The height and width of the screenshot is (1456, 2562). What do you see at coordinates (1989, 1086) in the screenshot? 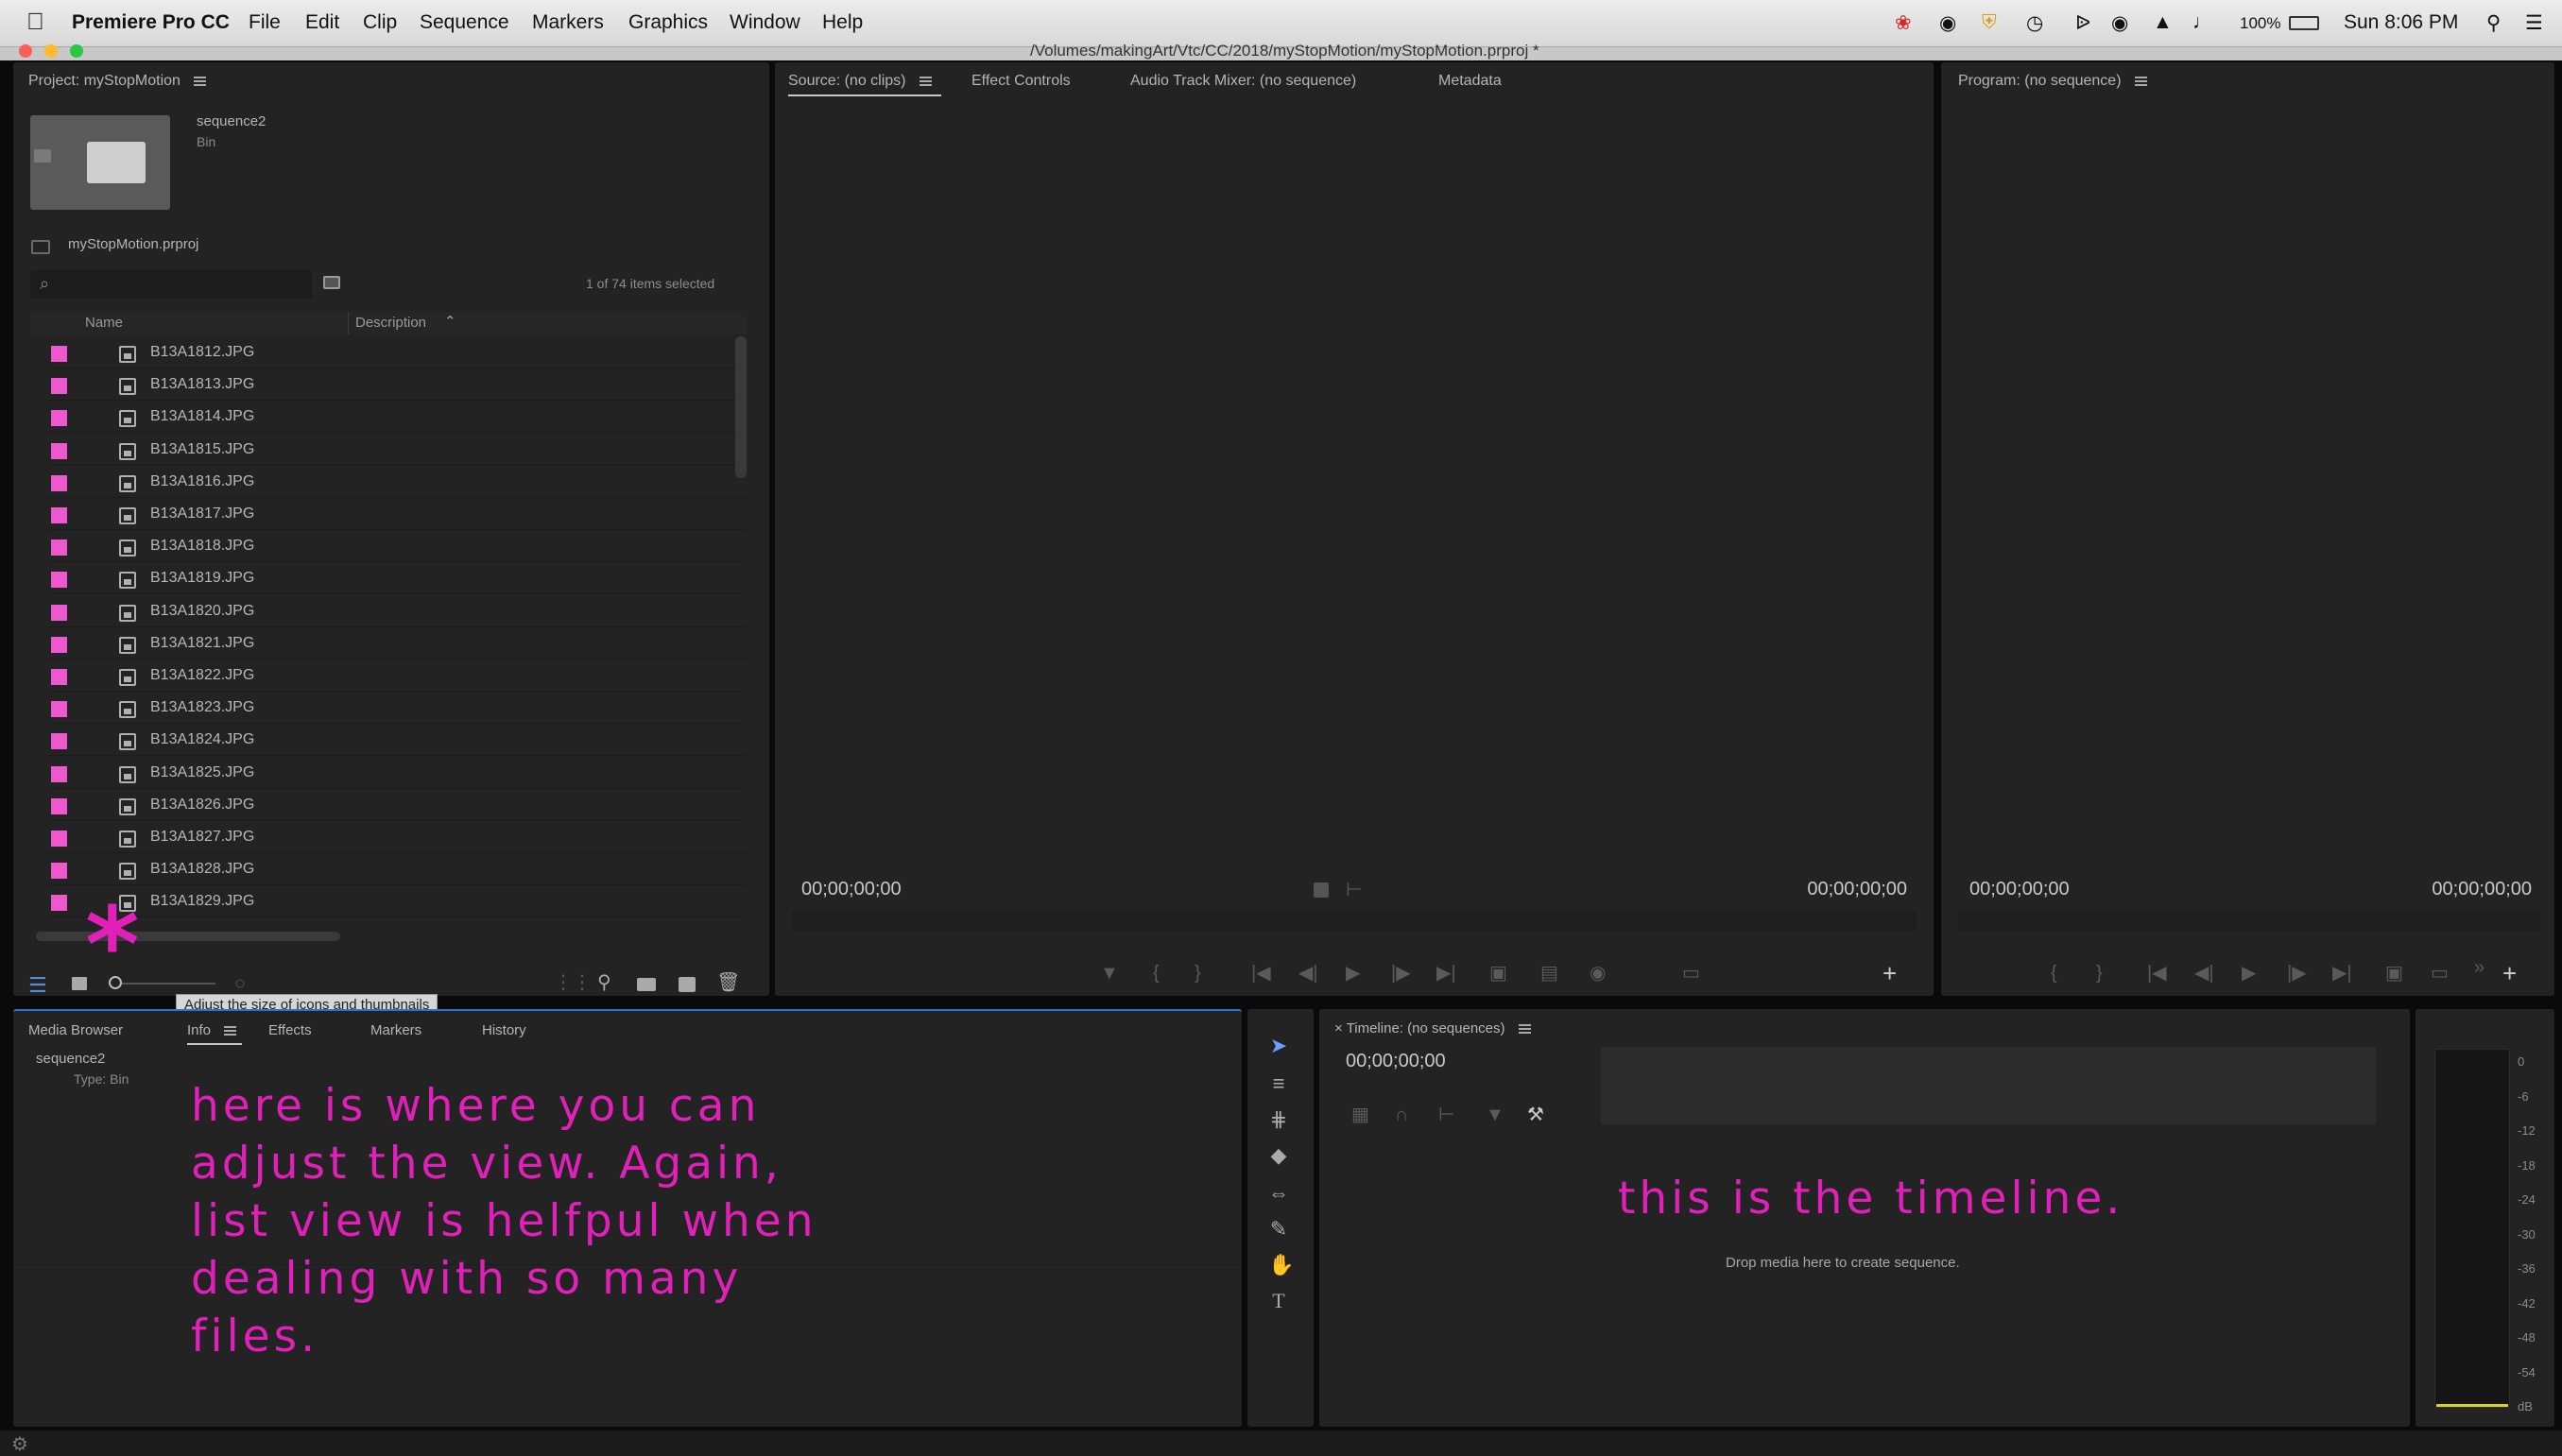
I see `timeline-ruler` at bounding box center [1989, 1086].